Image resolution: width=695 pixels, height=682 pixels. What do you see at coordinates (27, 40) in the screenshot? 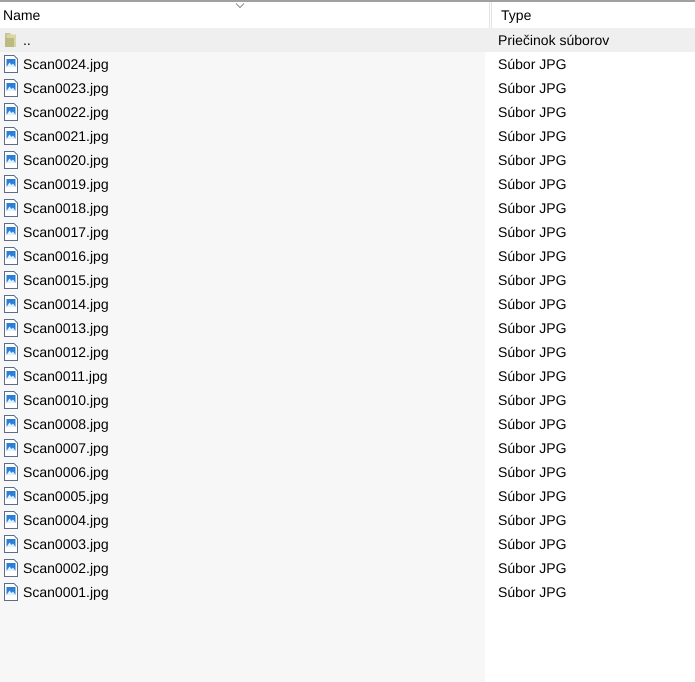
I see `file-name: ..` at bounding box center [27, 40].